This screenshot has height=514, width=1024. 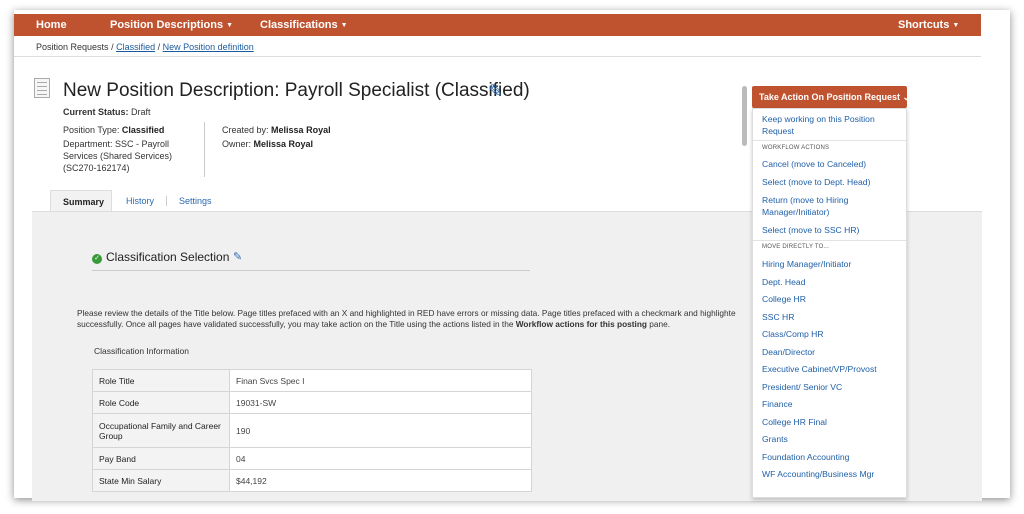 What do you see at coordinates (96, 112) in the screenshot?
I see `status-label: Current Status:` at bounding box center [96, 112].